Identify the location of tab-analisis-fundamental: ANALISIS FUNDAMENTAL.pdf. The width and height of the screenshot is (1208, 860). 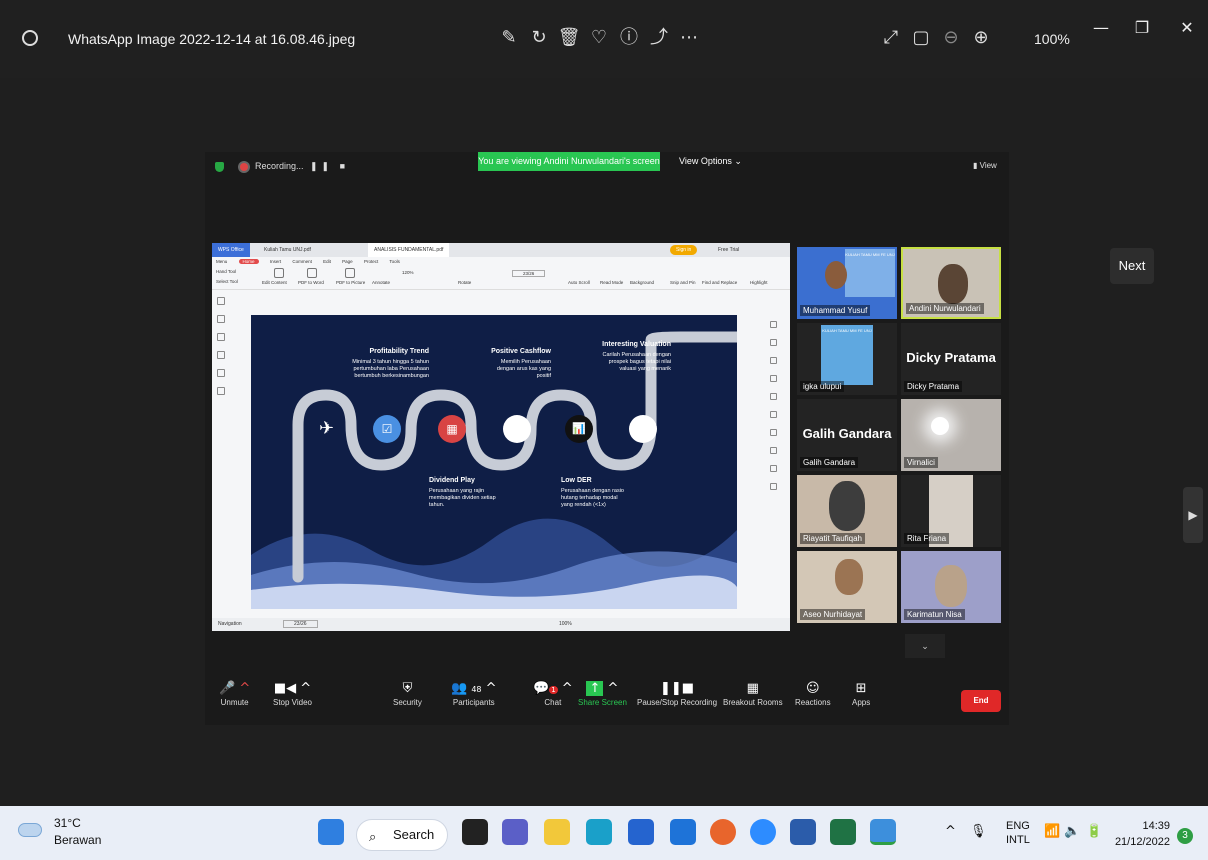
(409, 250).